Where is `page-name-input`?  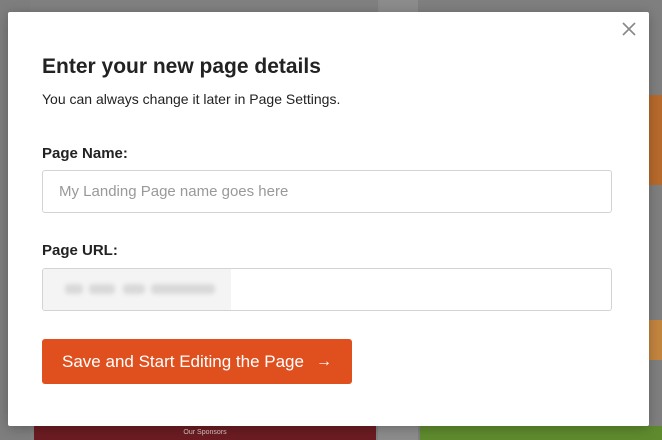
page-name-input is located at coordinates (327, 191).